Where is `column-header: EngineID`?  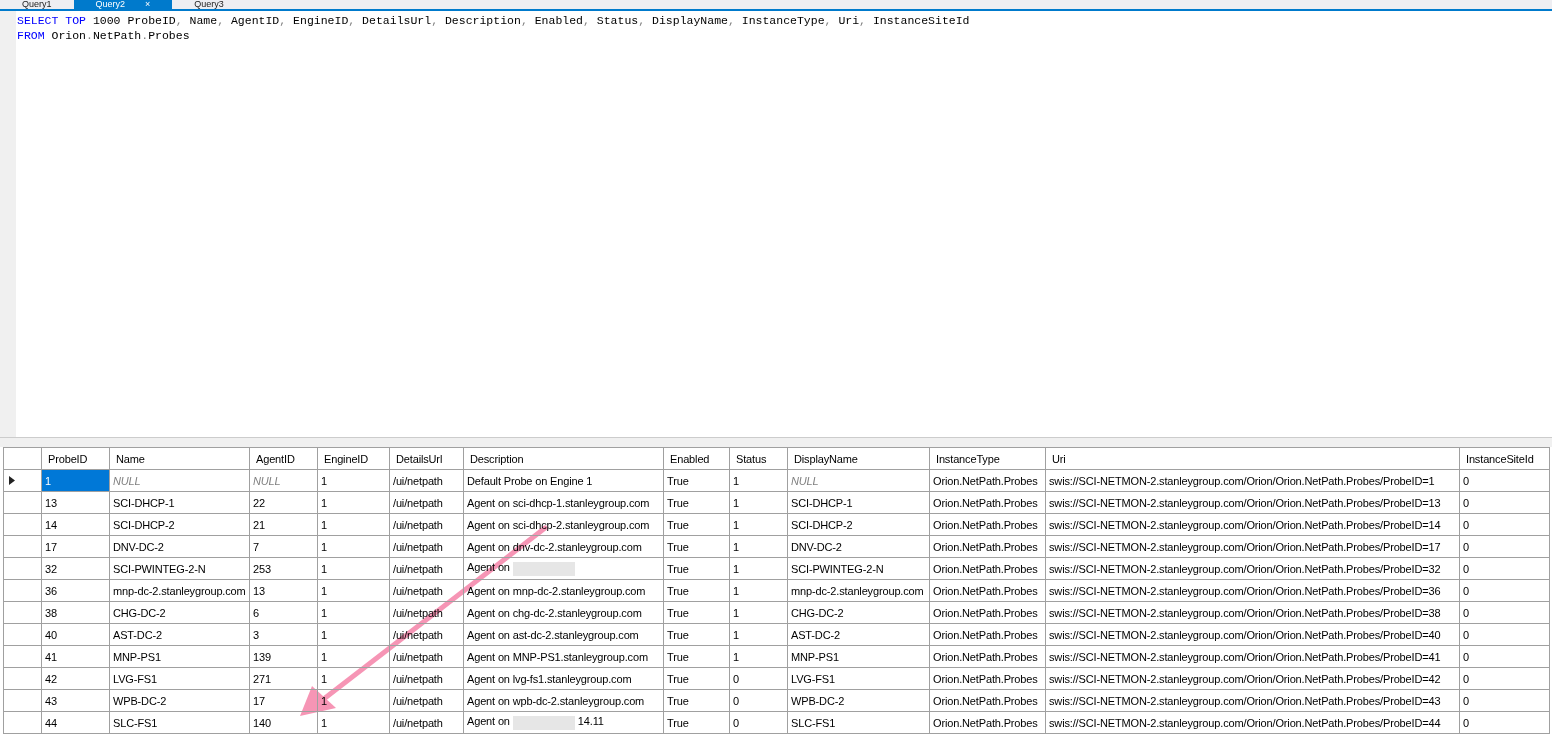
column-header: EngineID is located at coordinates (353, 458).